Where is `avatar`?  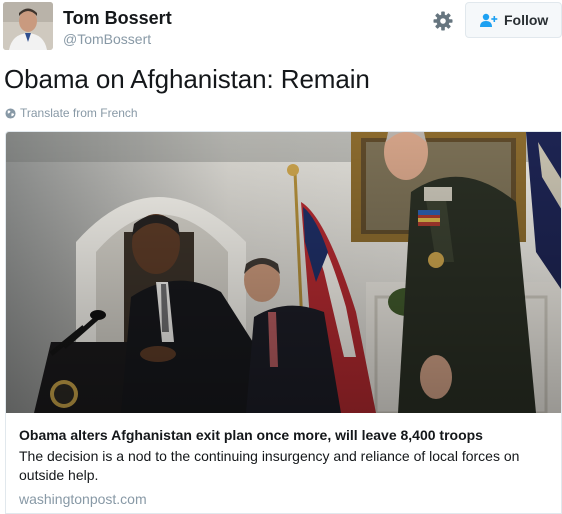
avatar is located at coordinates (28, 26).